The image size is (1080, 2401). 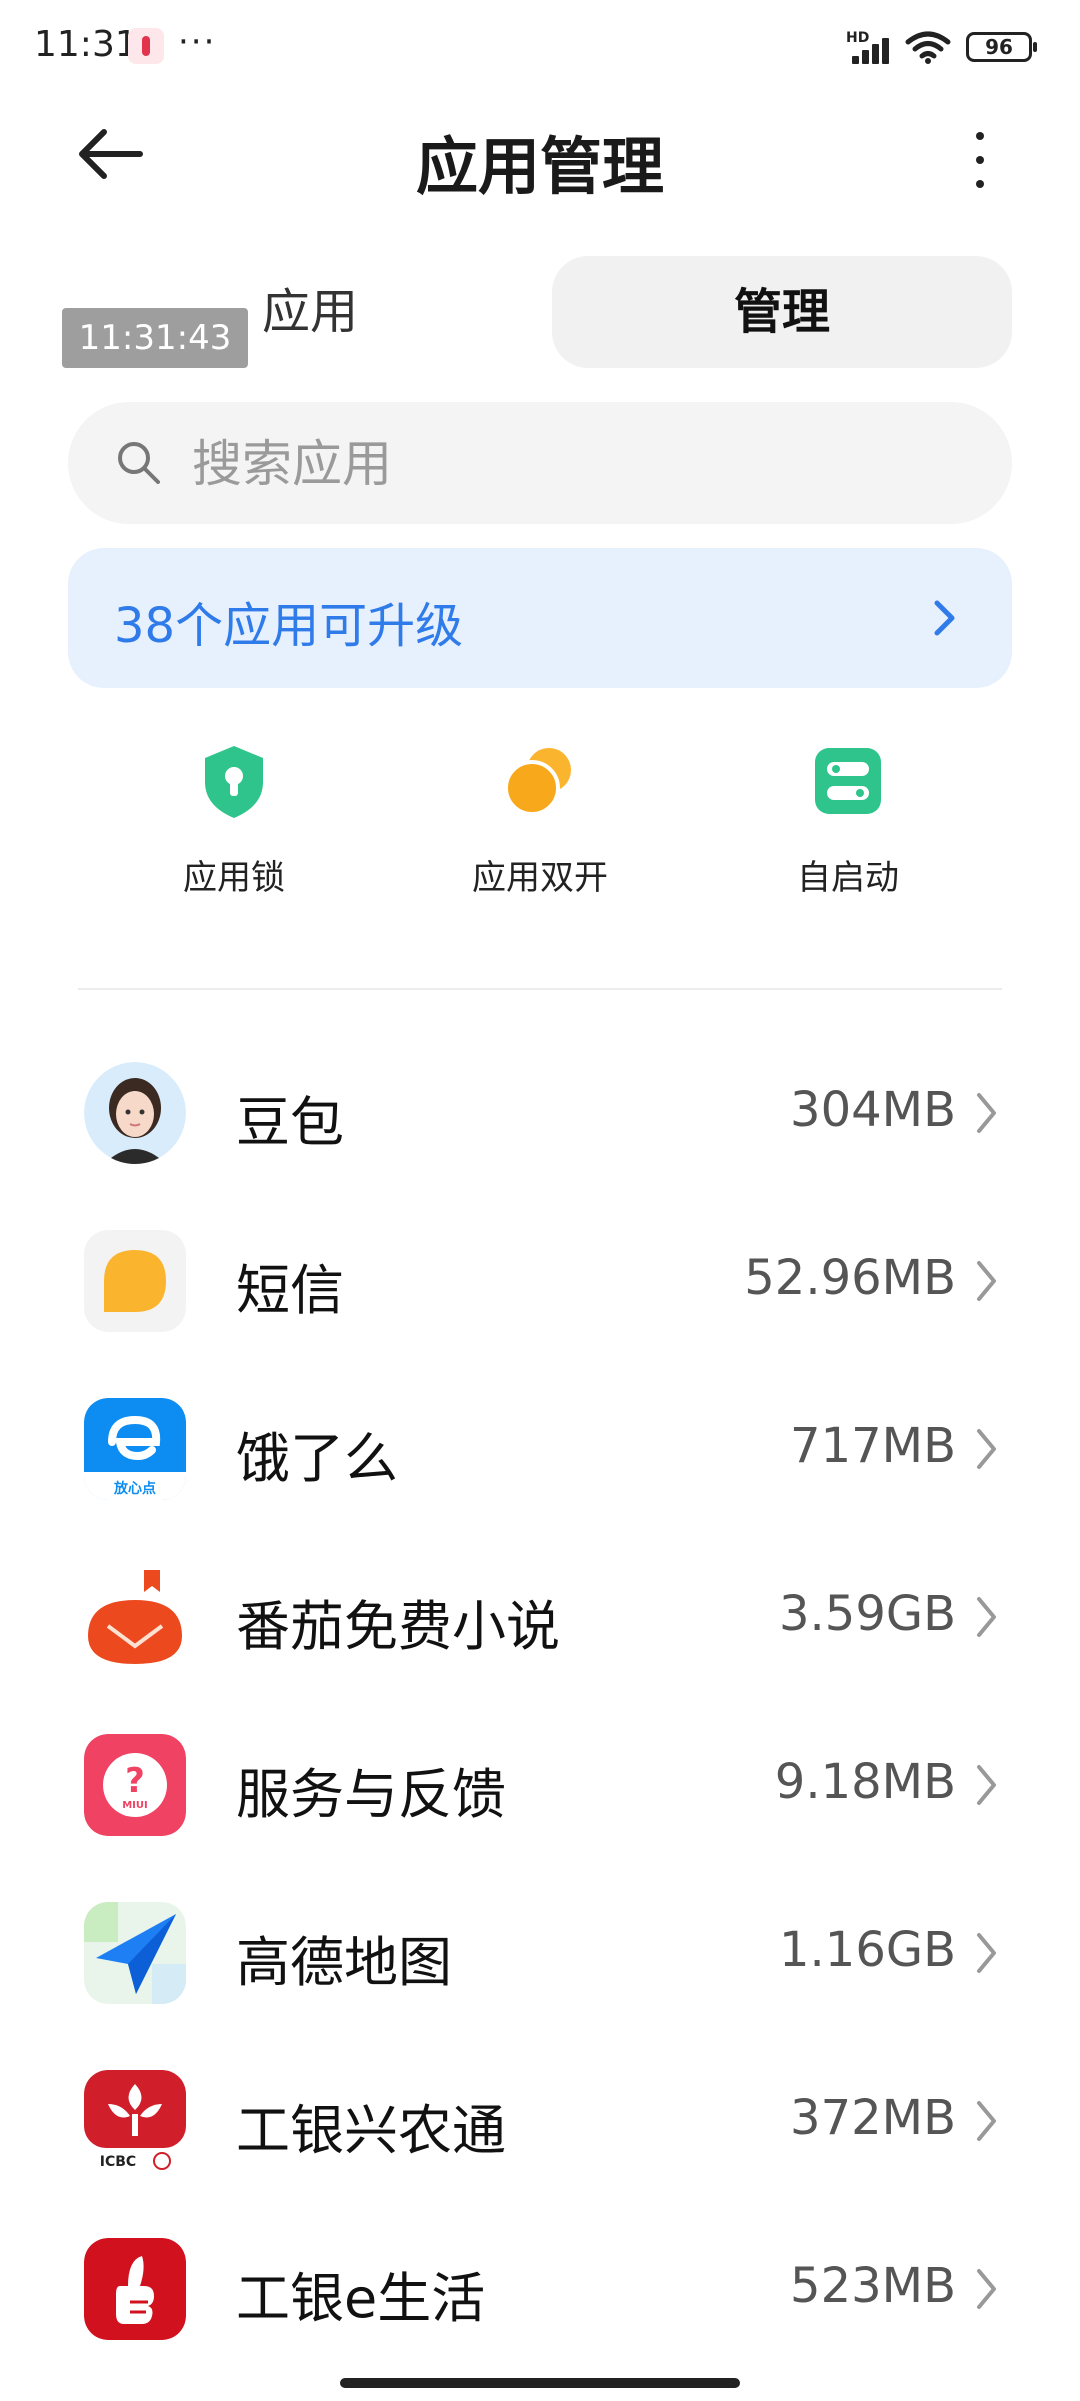 I want to click on app-row-doubao: 豆包 304MB, so click(x=540, y=1126).